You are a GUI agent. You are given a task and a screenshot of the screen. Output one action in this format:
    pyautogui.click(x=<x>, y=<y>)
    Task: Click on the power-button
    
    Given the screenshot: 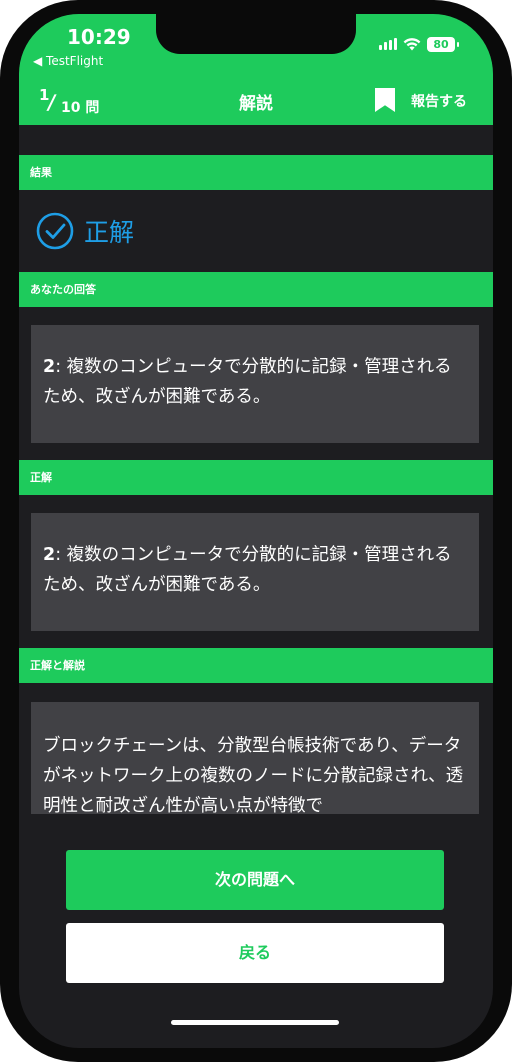 What is the action you would take?
    pyautogui.click(x=510, y=286)
    